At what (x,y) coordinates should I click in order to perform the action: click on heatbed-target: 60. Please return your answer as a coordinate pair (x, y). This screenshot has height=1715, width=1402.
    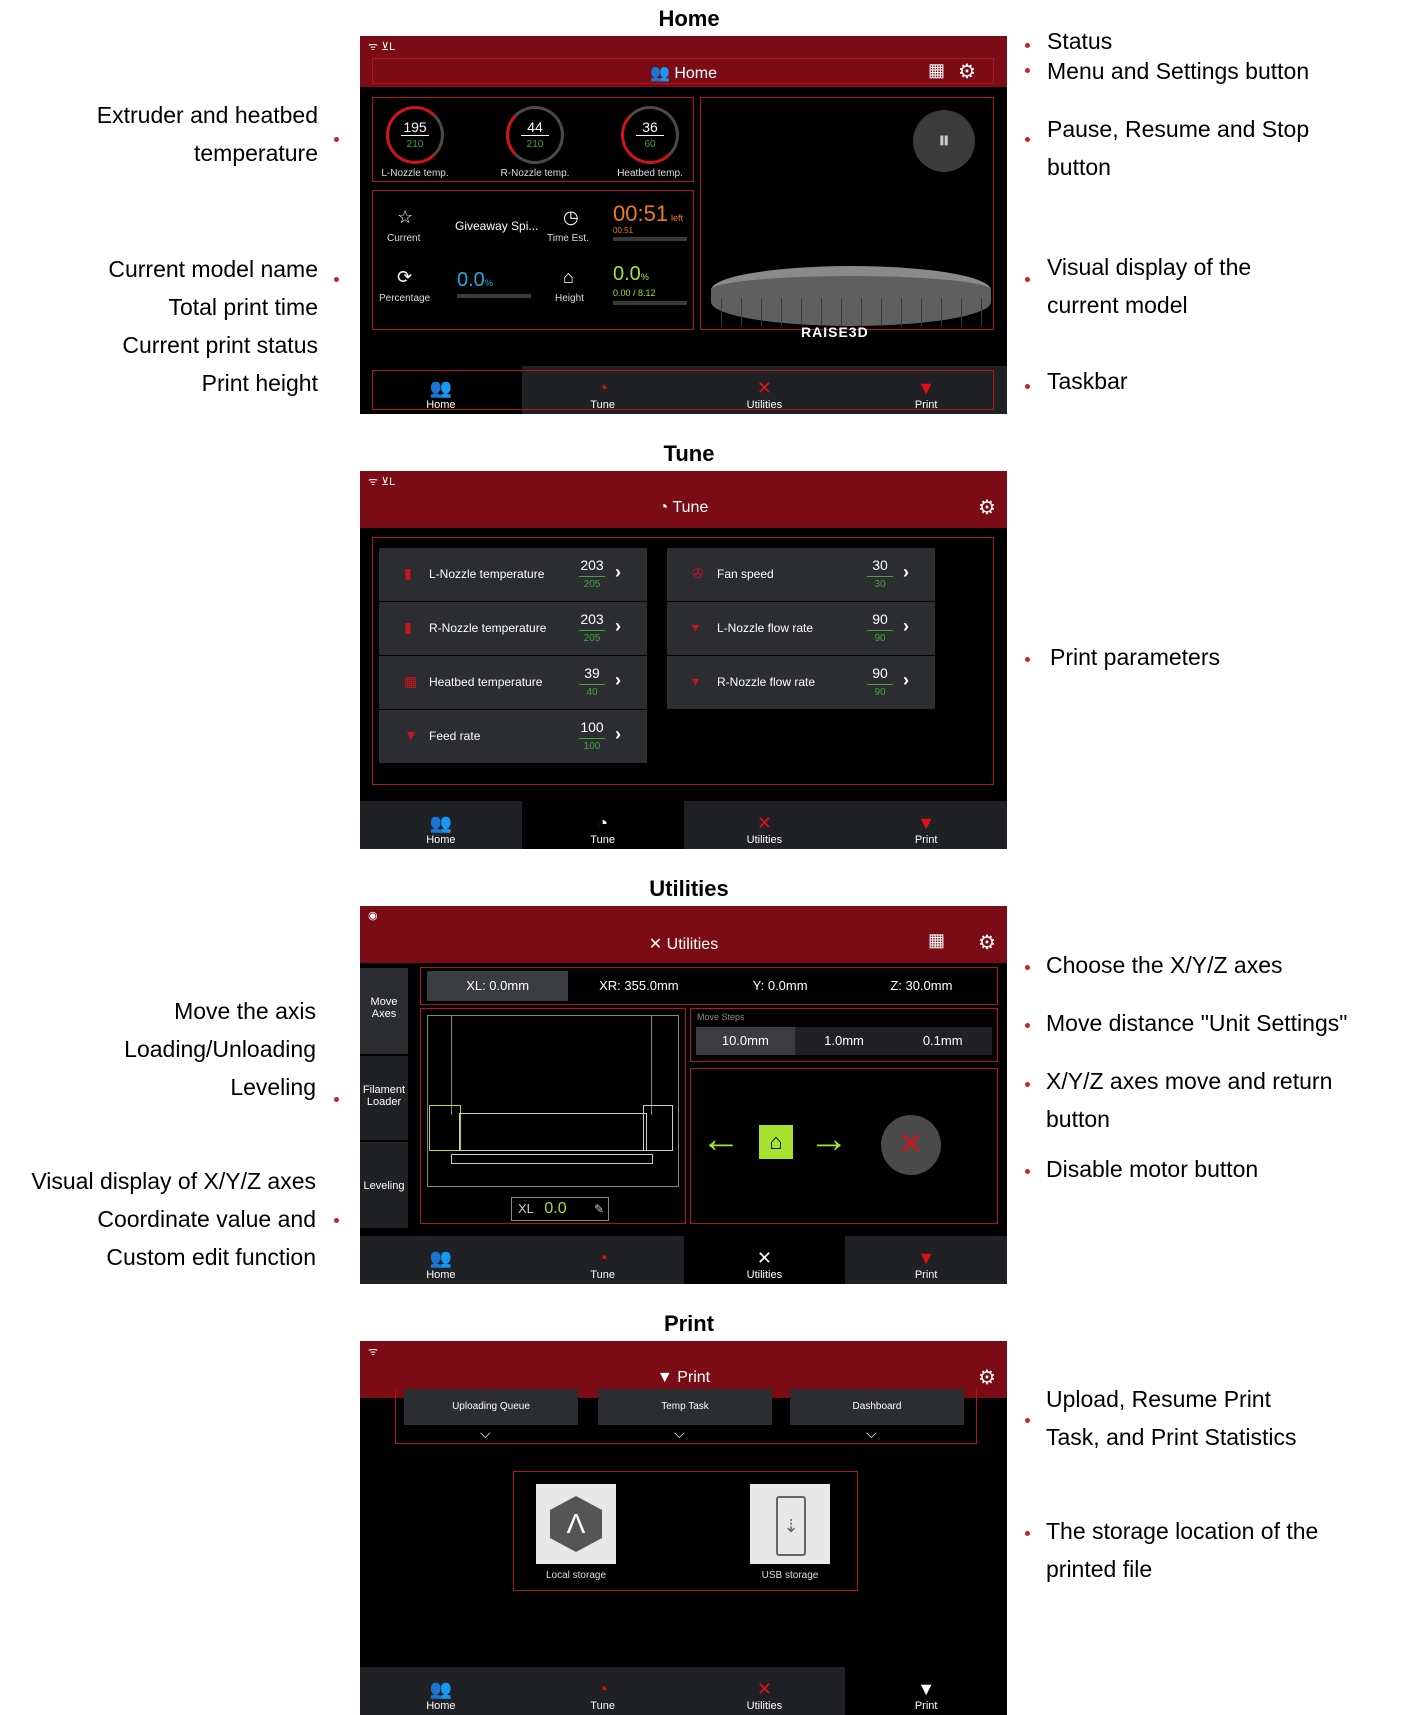
    Looking at the image, I should click on (650, 144).